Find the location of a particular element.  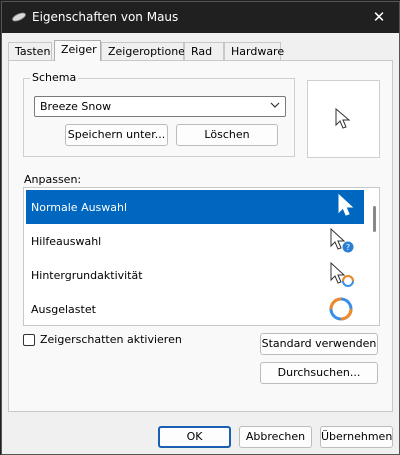

tab-rad: Rad is located at coordinates (204, 51).